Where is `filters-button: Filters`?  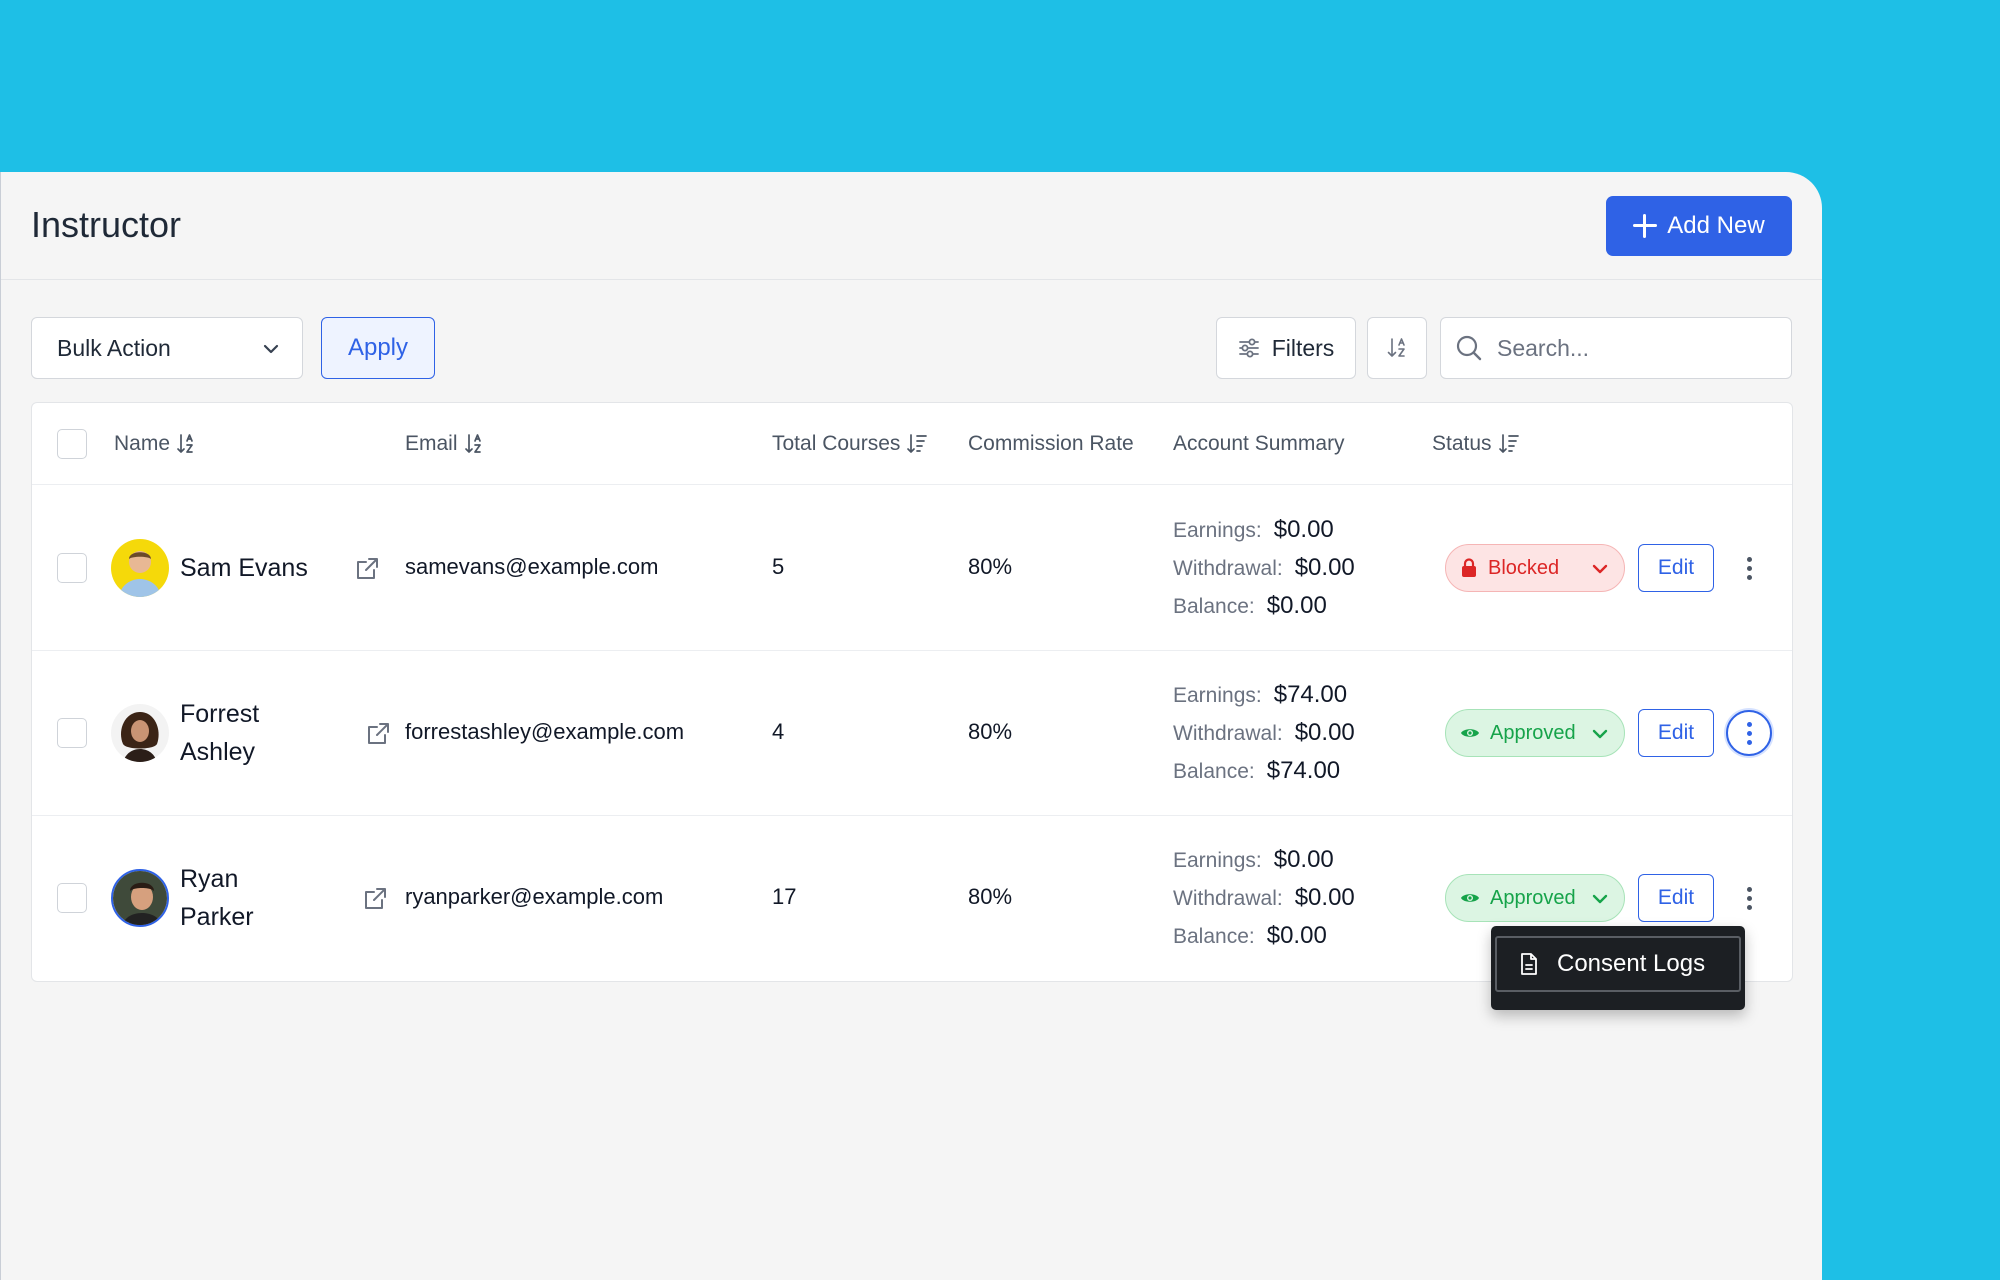 filters-button: Filters is located at coordinates (1286, 348).